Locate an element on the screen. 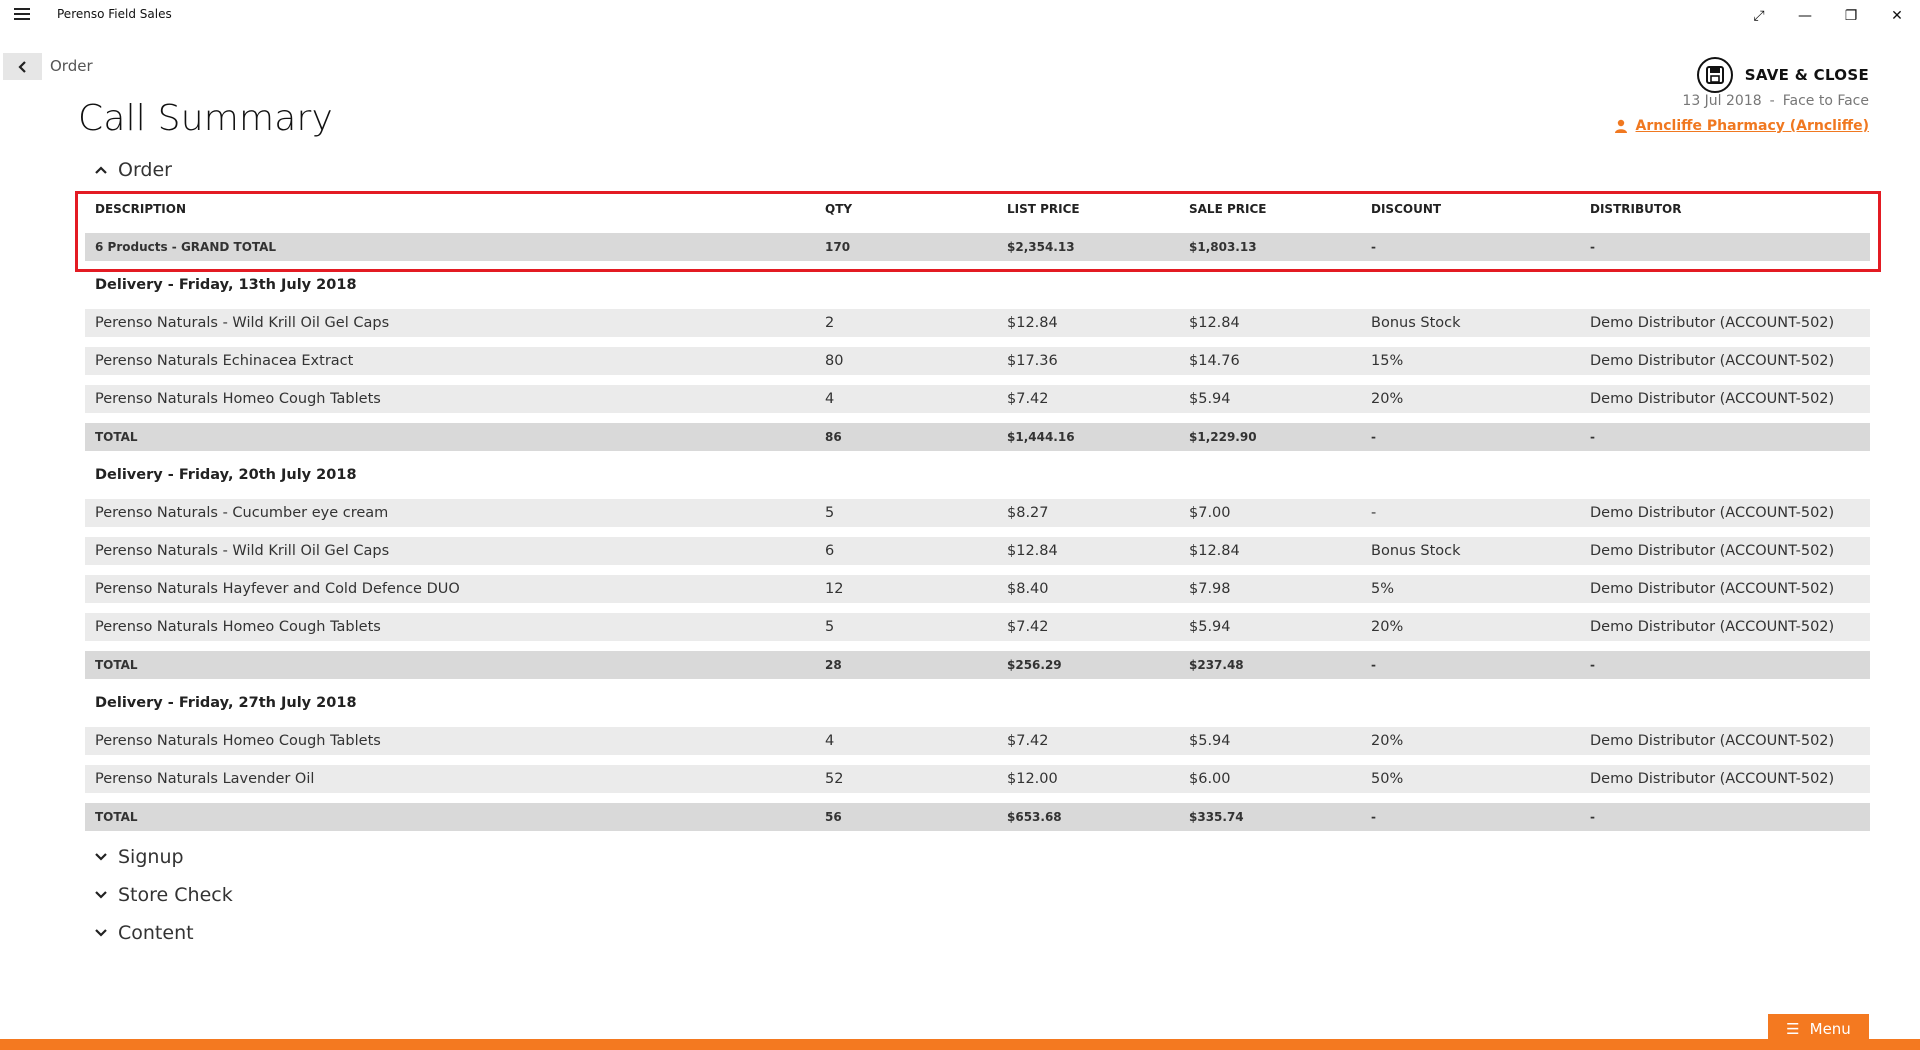 This screenshot has height=1050, width=1920. menu-icon: ☰ is located at coordinates (1793, 1029).